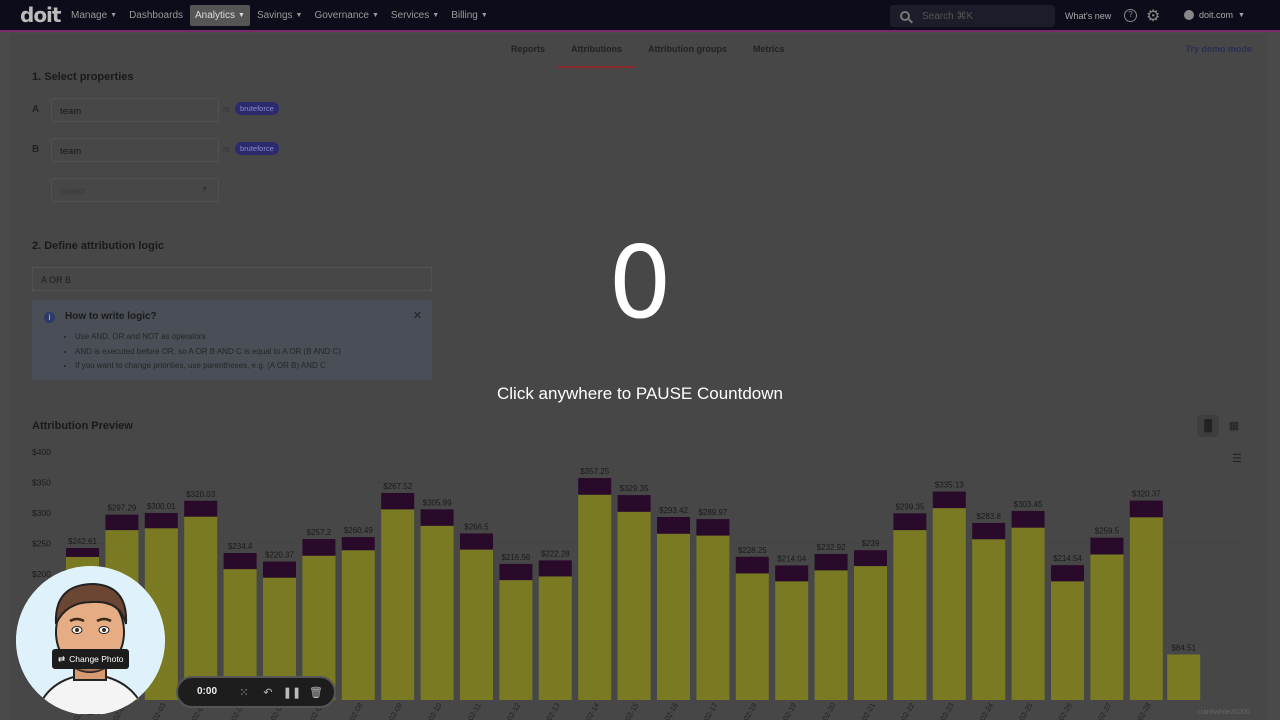 The image size is (1280, 720). Describe the element at coordinates (161, 506) in the screenshot. I see `bar-data-label: $300.01` at that location.